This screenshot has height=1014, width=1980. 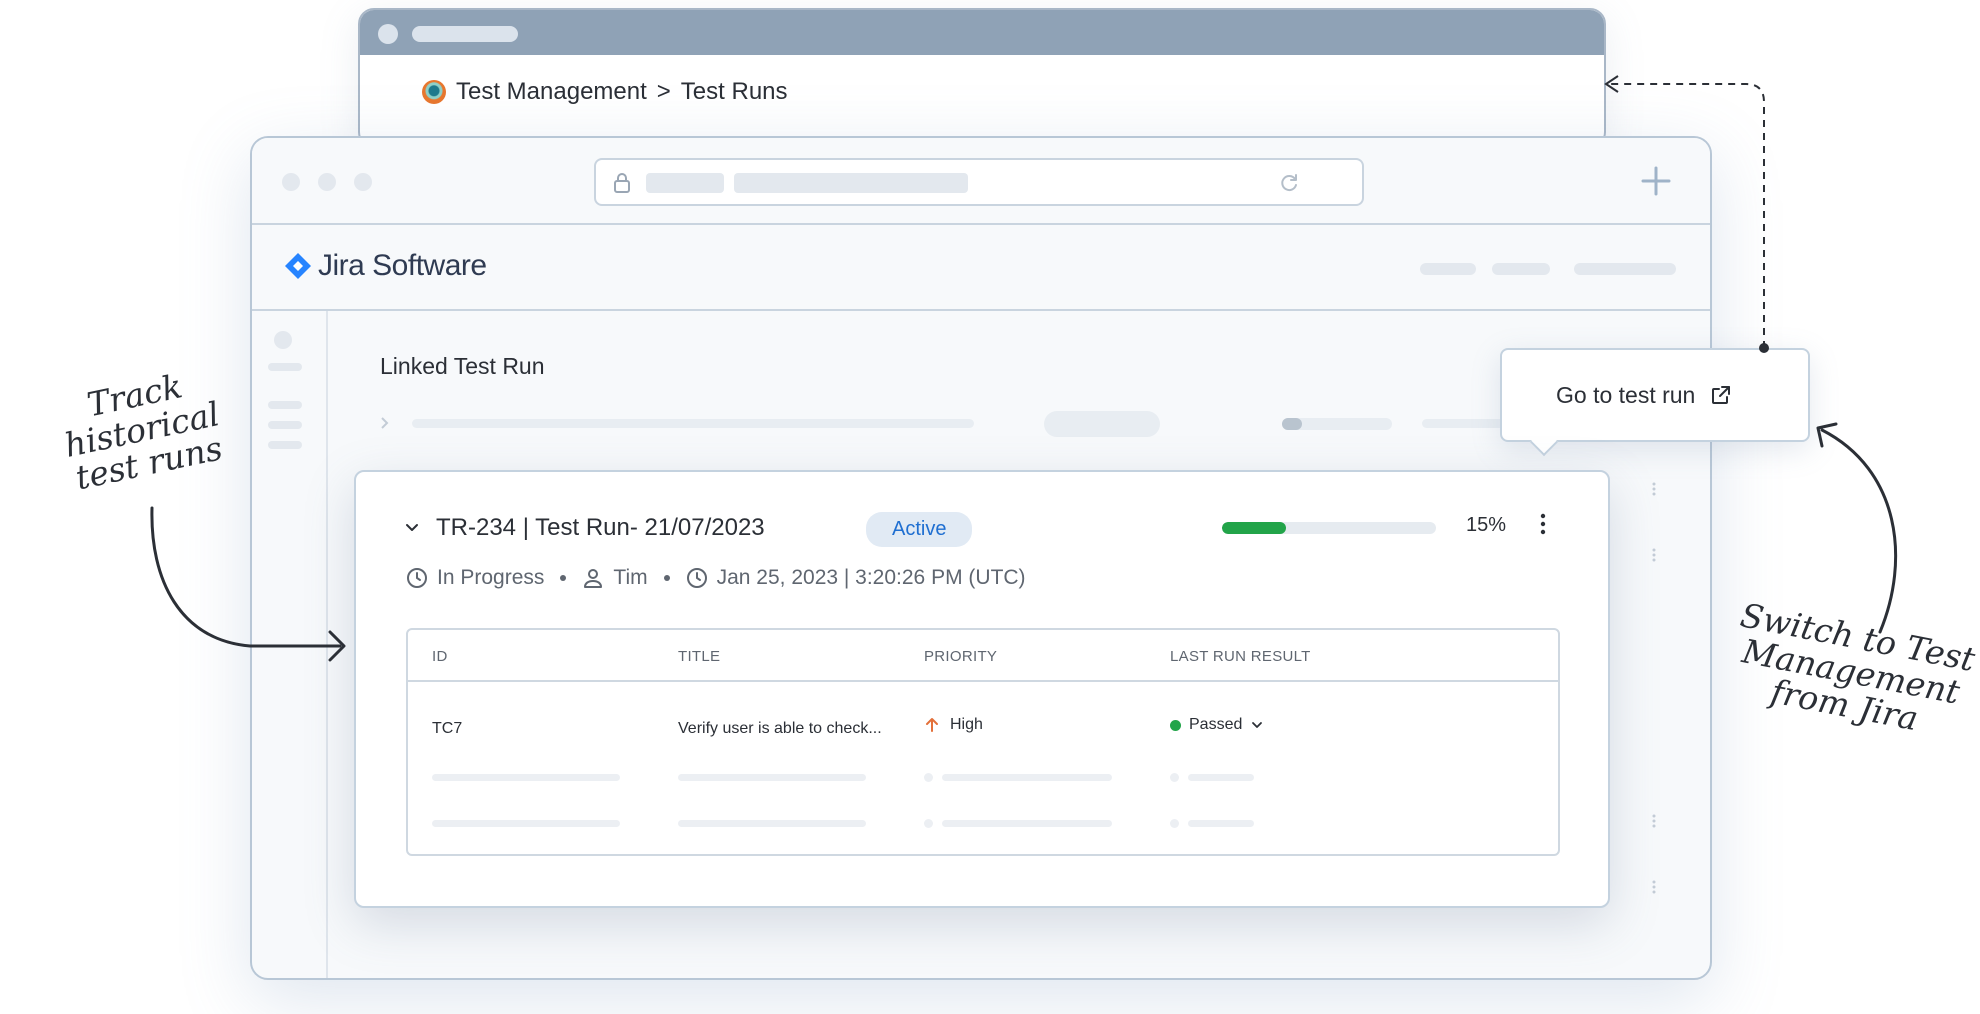 I want to click on ghost-badge-placeholder, so click(x=1102, y=424).